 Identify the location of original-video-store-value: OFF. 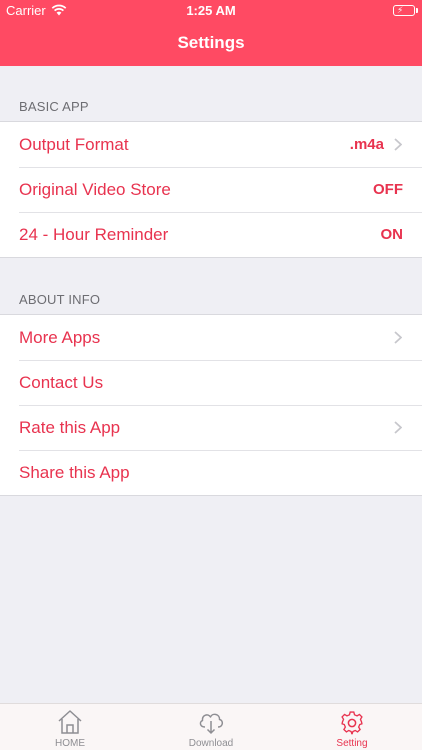
(388, 189).